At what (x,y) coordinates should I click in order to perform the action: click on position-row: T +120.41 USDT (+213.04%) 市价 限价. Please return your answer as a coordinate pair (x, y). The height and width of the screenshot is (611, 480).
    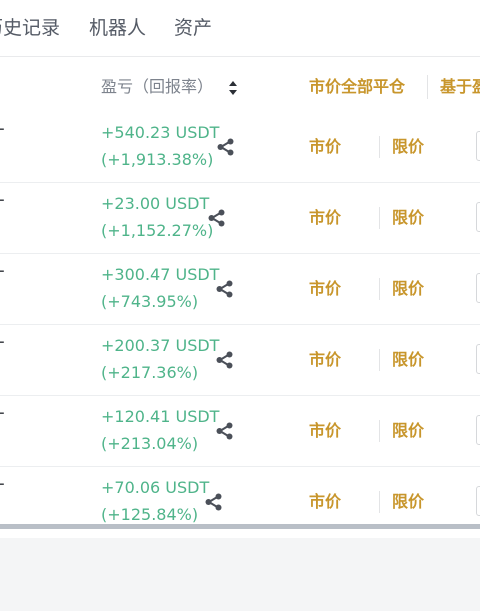
    Looking at the image, I should click on (240, 431).